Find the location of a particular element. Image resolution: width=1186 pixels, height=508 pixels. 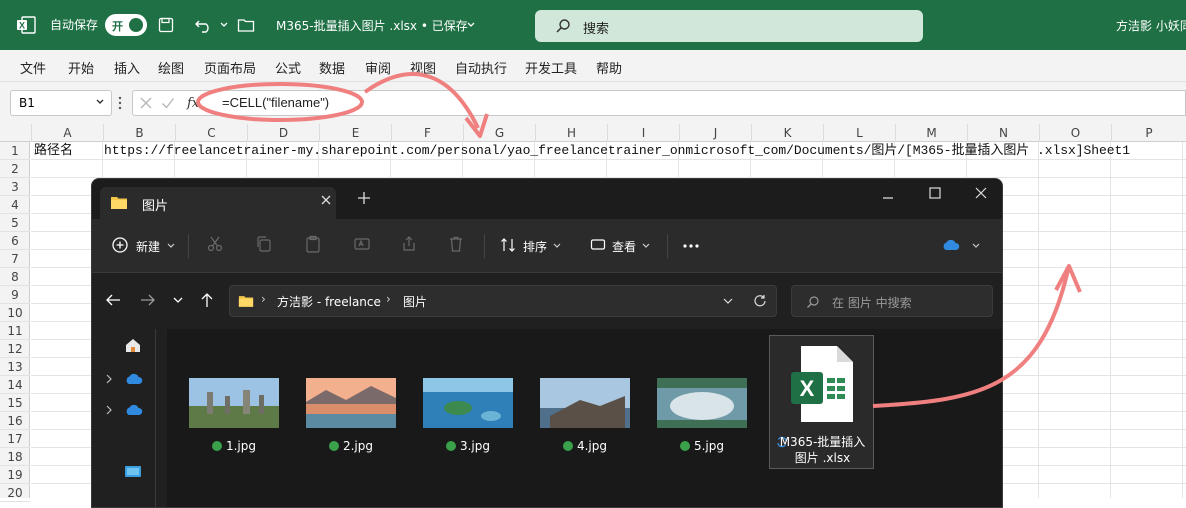

row-header: 8 is located at coordinates (15, 277).